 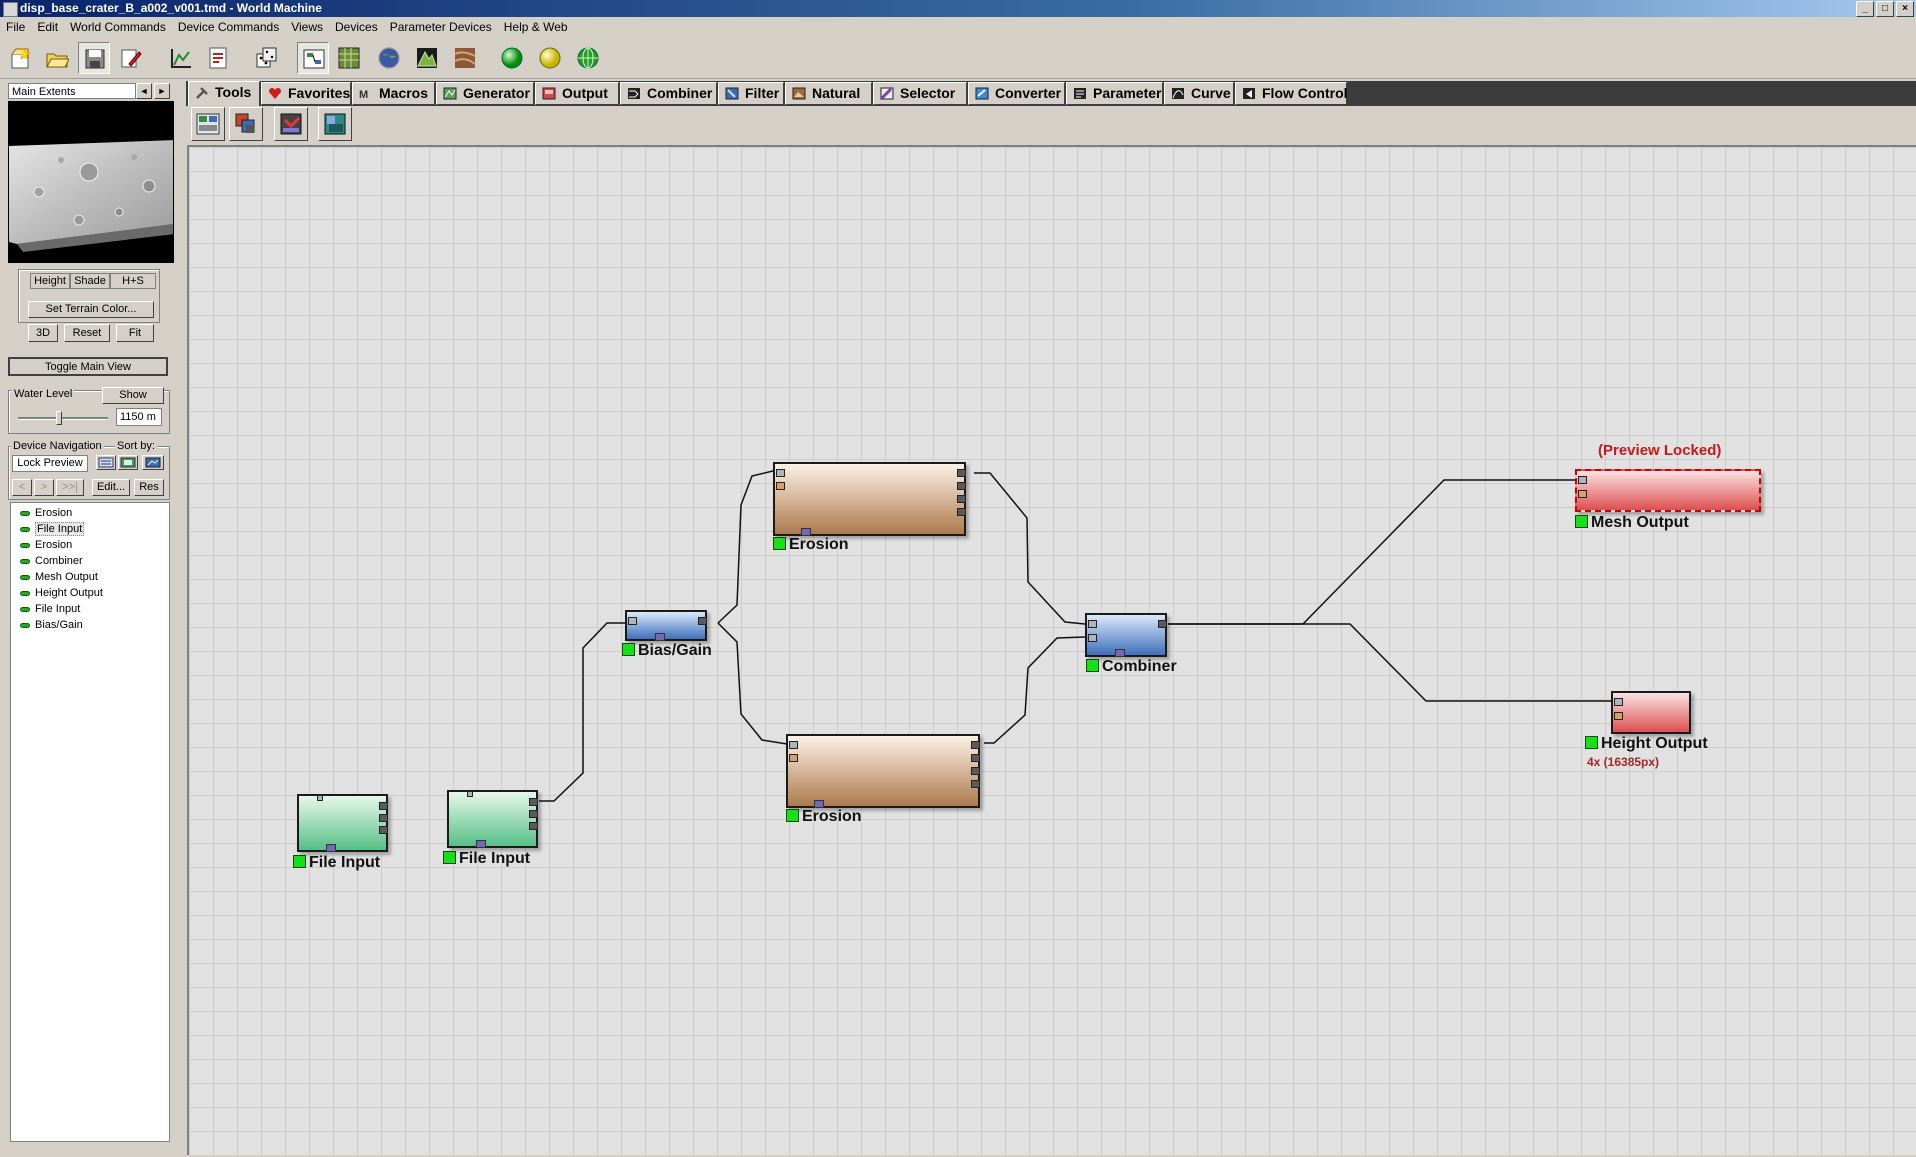 I want to click on menu-parameter-devices: Parameter Devices, so click(x=441, y=27).